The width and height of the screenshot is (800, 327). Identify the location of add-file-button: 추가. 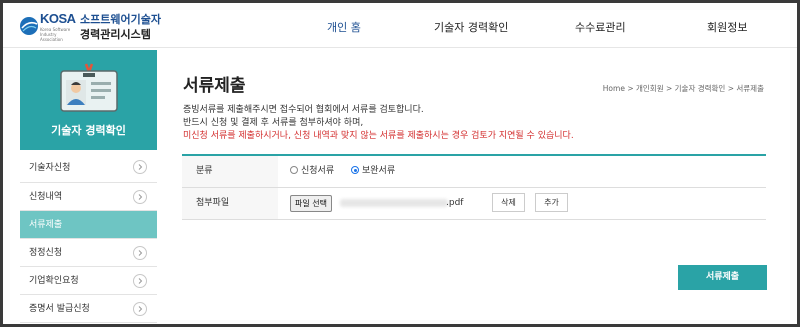
(551, 202).